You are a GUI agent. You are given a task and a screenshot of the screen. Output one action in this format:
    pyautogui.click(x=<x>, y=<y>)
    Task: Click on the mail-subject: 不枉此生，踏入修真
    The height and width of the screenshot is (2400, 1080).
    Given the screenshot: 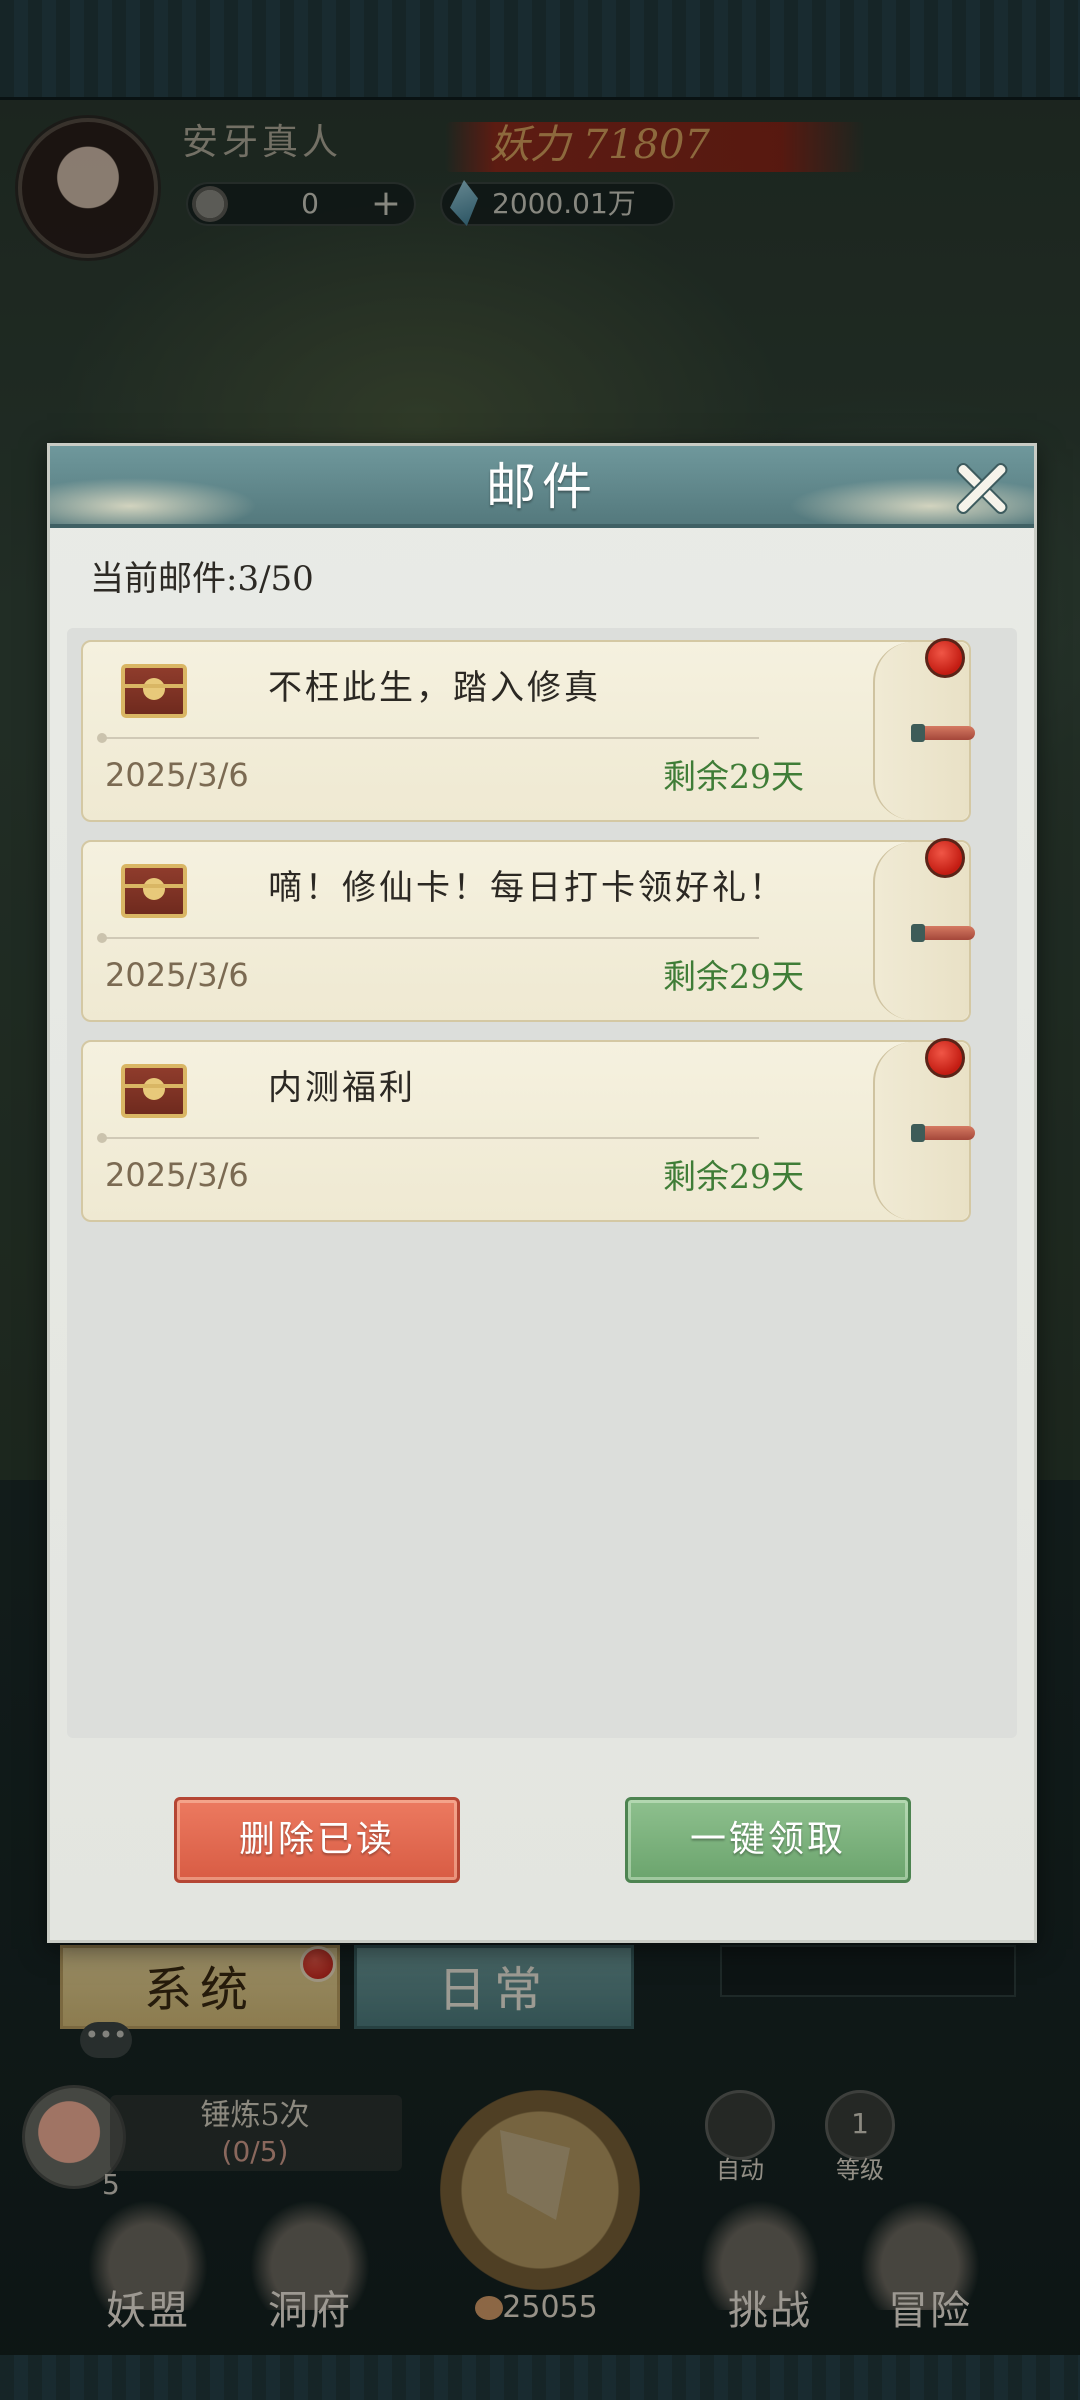 What is the action you would take?
    pyautogui.click(x=434, y=688)
    